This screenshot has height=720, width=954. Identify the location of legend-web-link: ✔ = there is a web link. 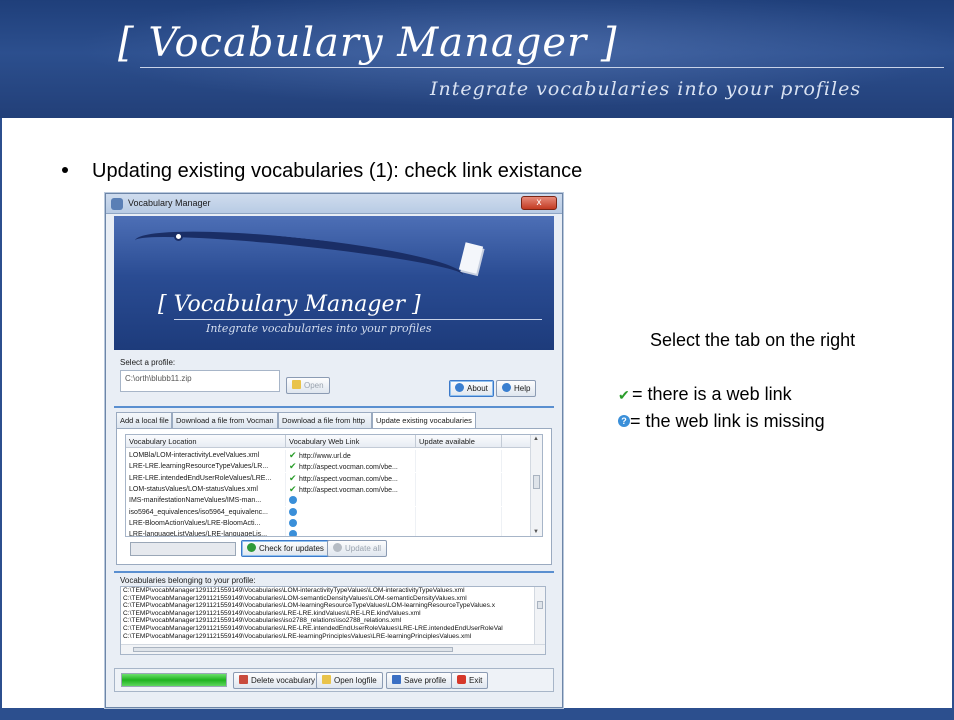
(705, 394).